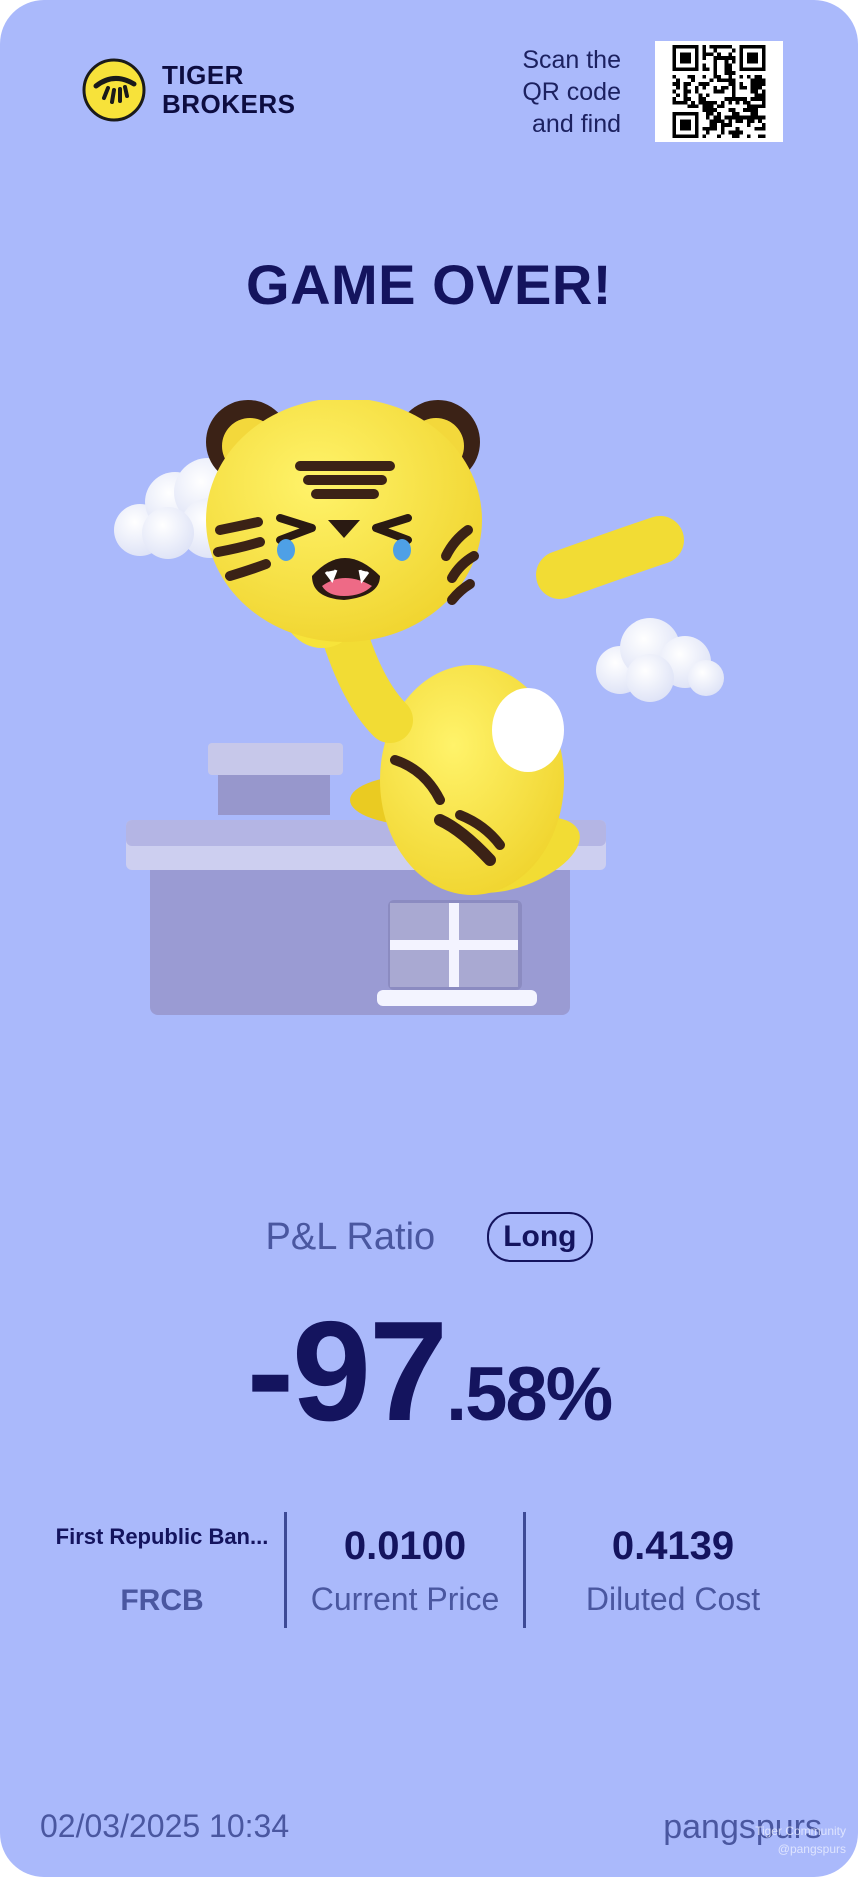  Describe the element at coordinates (162, 1570) in the screenshot. I see `stock-identity: First Republic Ban... FRCB` at that location.